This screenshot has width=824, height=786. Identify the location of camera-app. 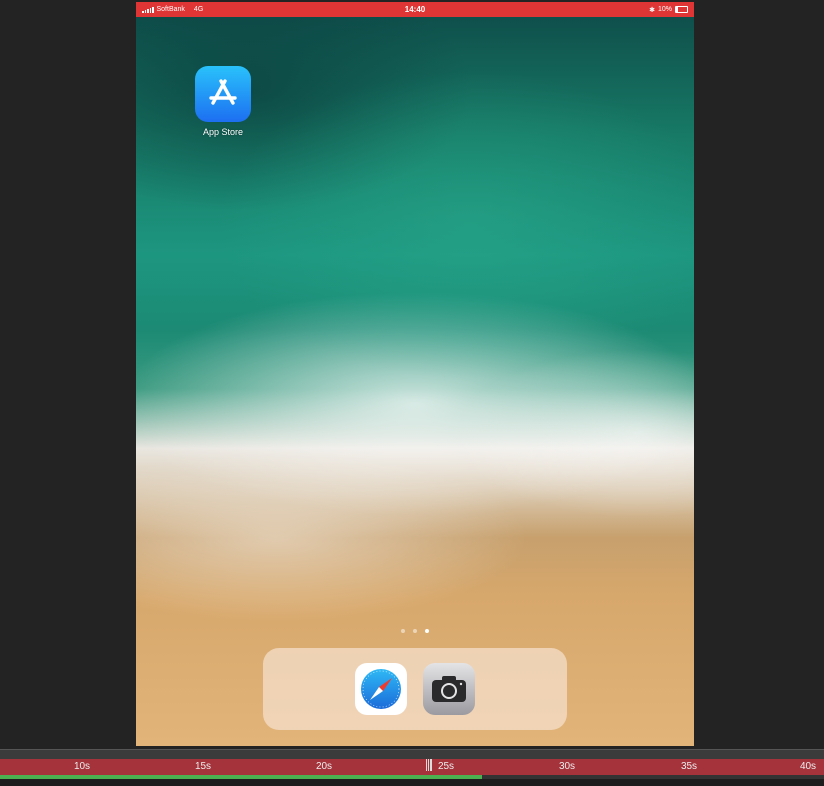
(449, 689).